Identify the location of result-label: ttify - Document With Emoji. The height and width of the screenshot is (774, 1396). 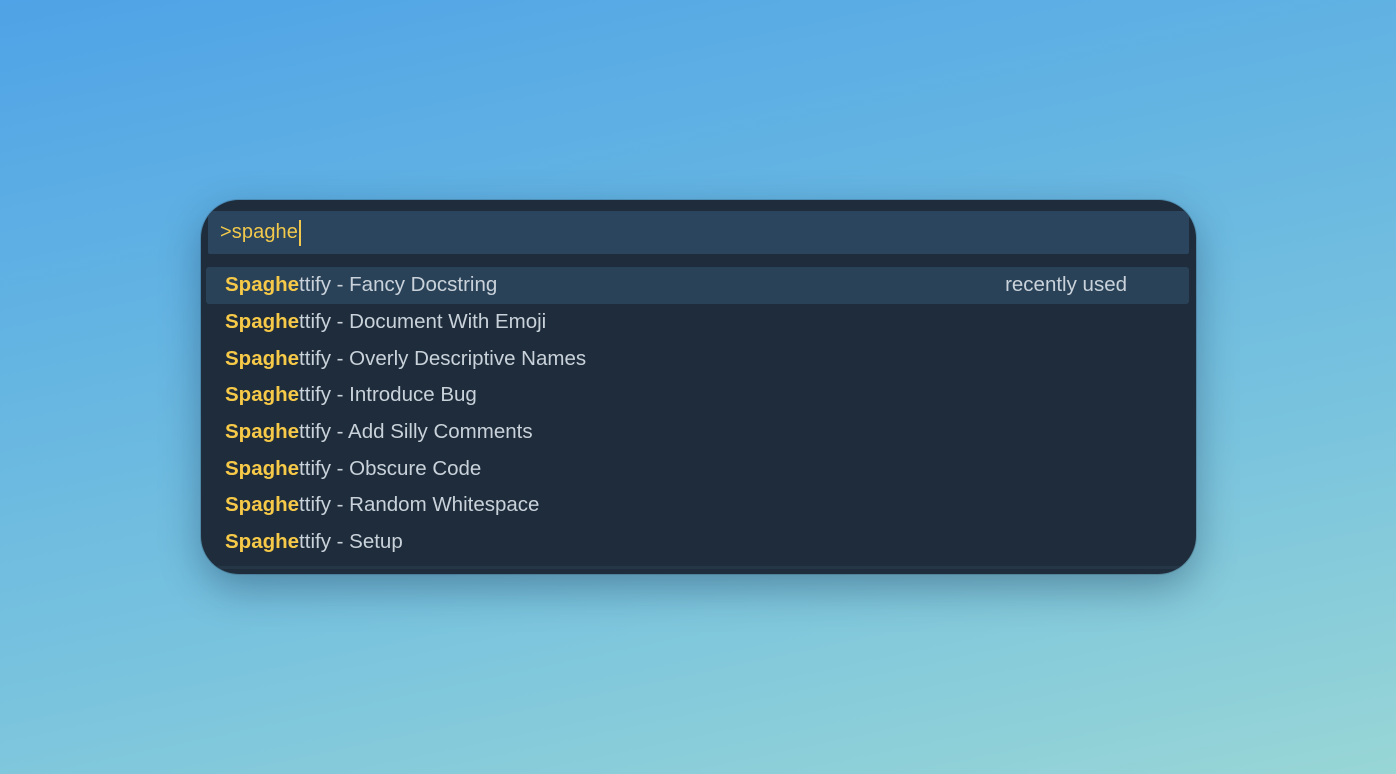
(423, 322).